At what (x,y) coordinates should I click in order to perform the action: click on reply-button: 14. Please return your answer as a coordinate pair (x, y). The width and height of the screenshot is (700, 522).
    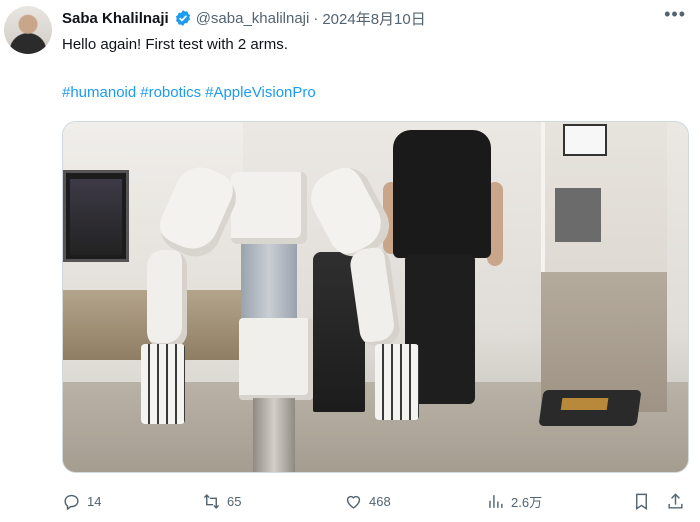
    Looking at the image, I should click on (81, 501).